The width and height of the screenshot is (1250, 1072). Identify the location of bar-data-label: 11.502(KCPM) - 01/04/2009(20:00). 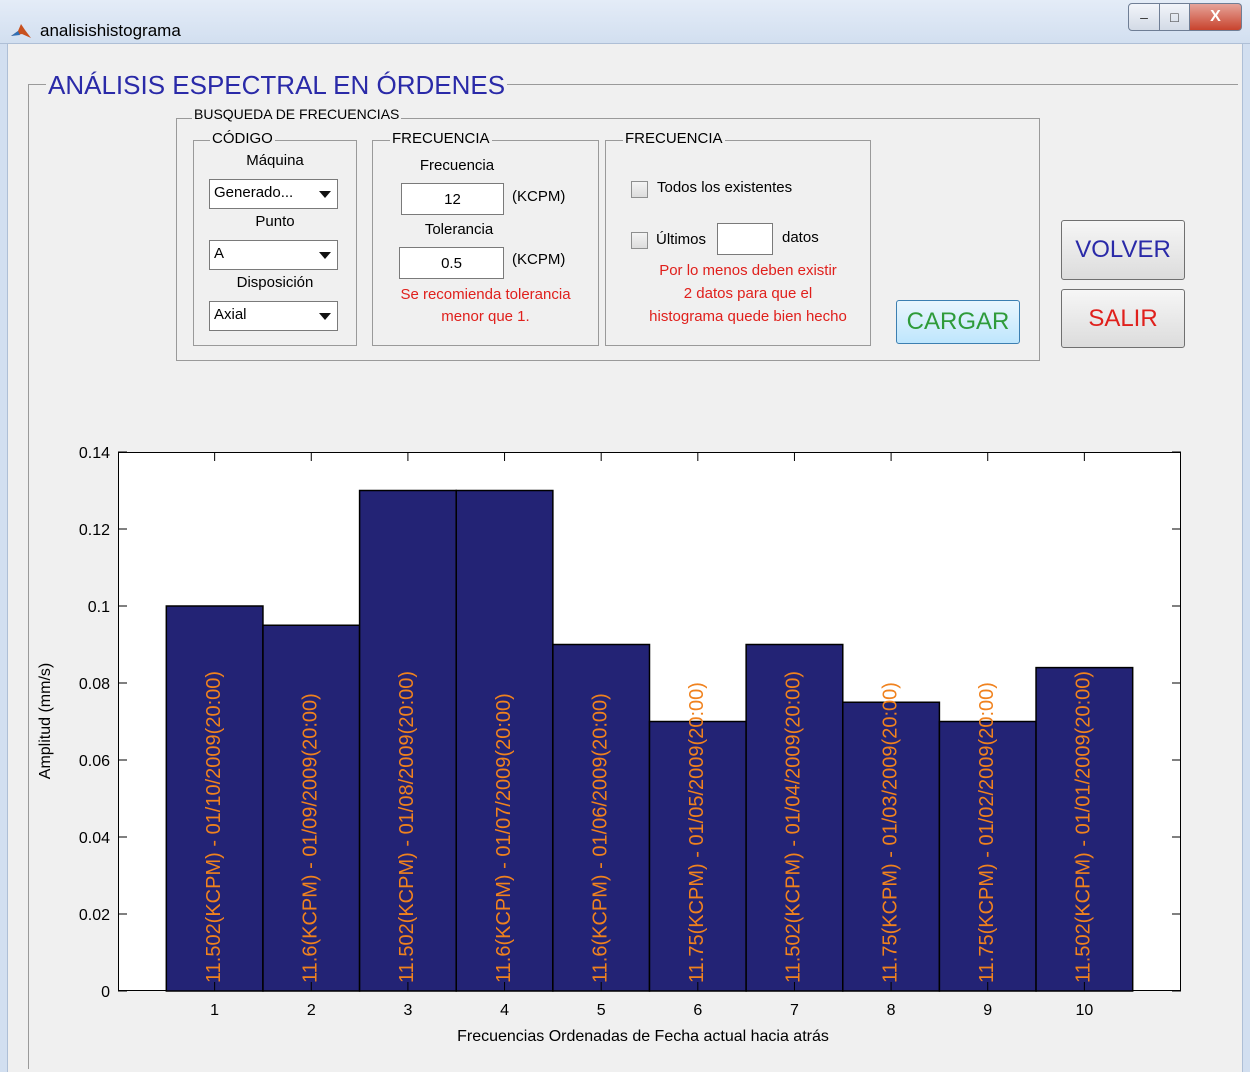
(794, 827).